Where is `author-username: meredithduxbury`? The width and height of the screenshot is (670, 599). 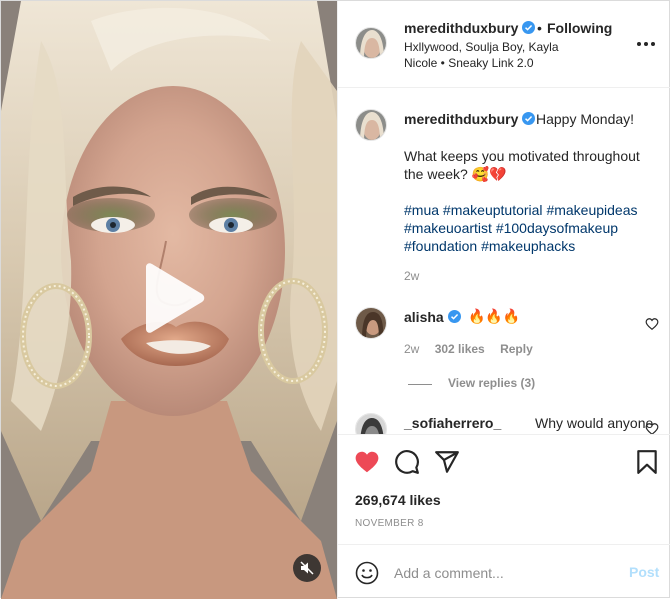
author-username: meredithduxbury is located at coordinates (461, 28).